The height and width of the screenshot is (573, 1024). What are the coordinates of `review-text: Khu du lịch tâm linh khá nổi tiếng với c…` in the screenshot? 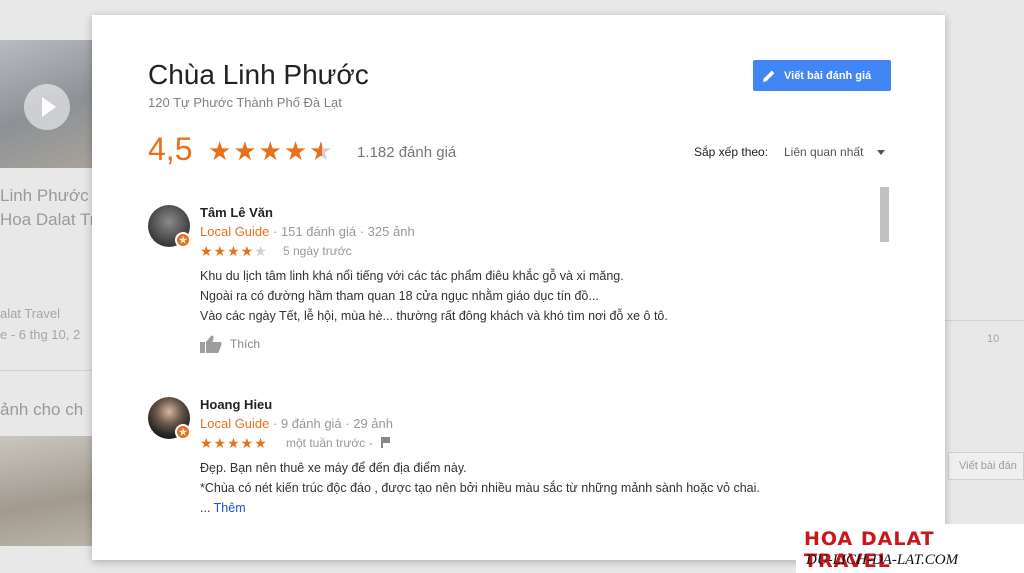 It's located at (434, 296).